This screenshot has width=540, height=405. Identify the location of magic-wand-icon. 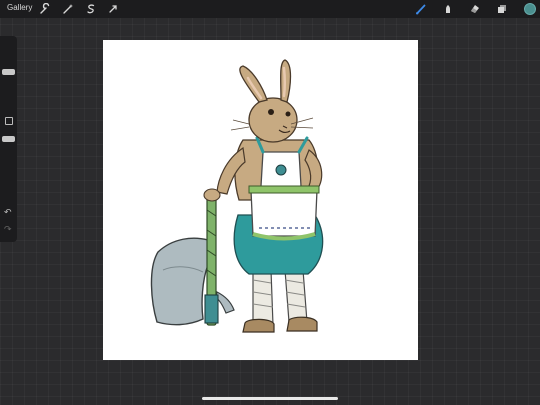
(68, 9).